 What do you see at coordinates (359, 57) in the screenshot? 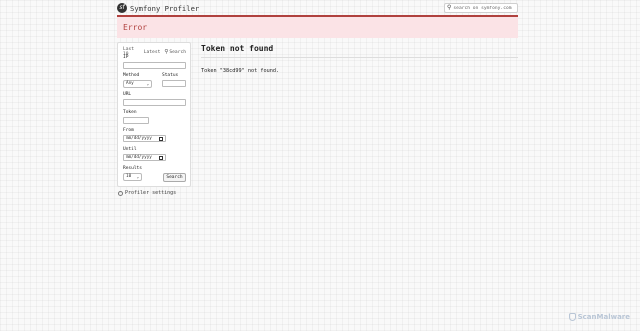
I see `title-divider` at bounding box center [359, 57].